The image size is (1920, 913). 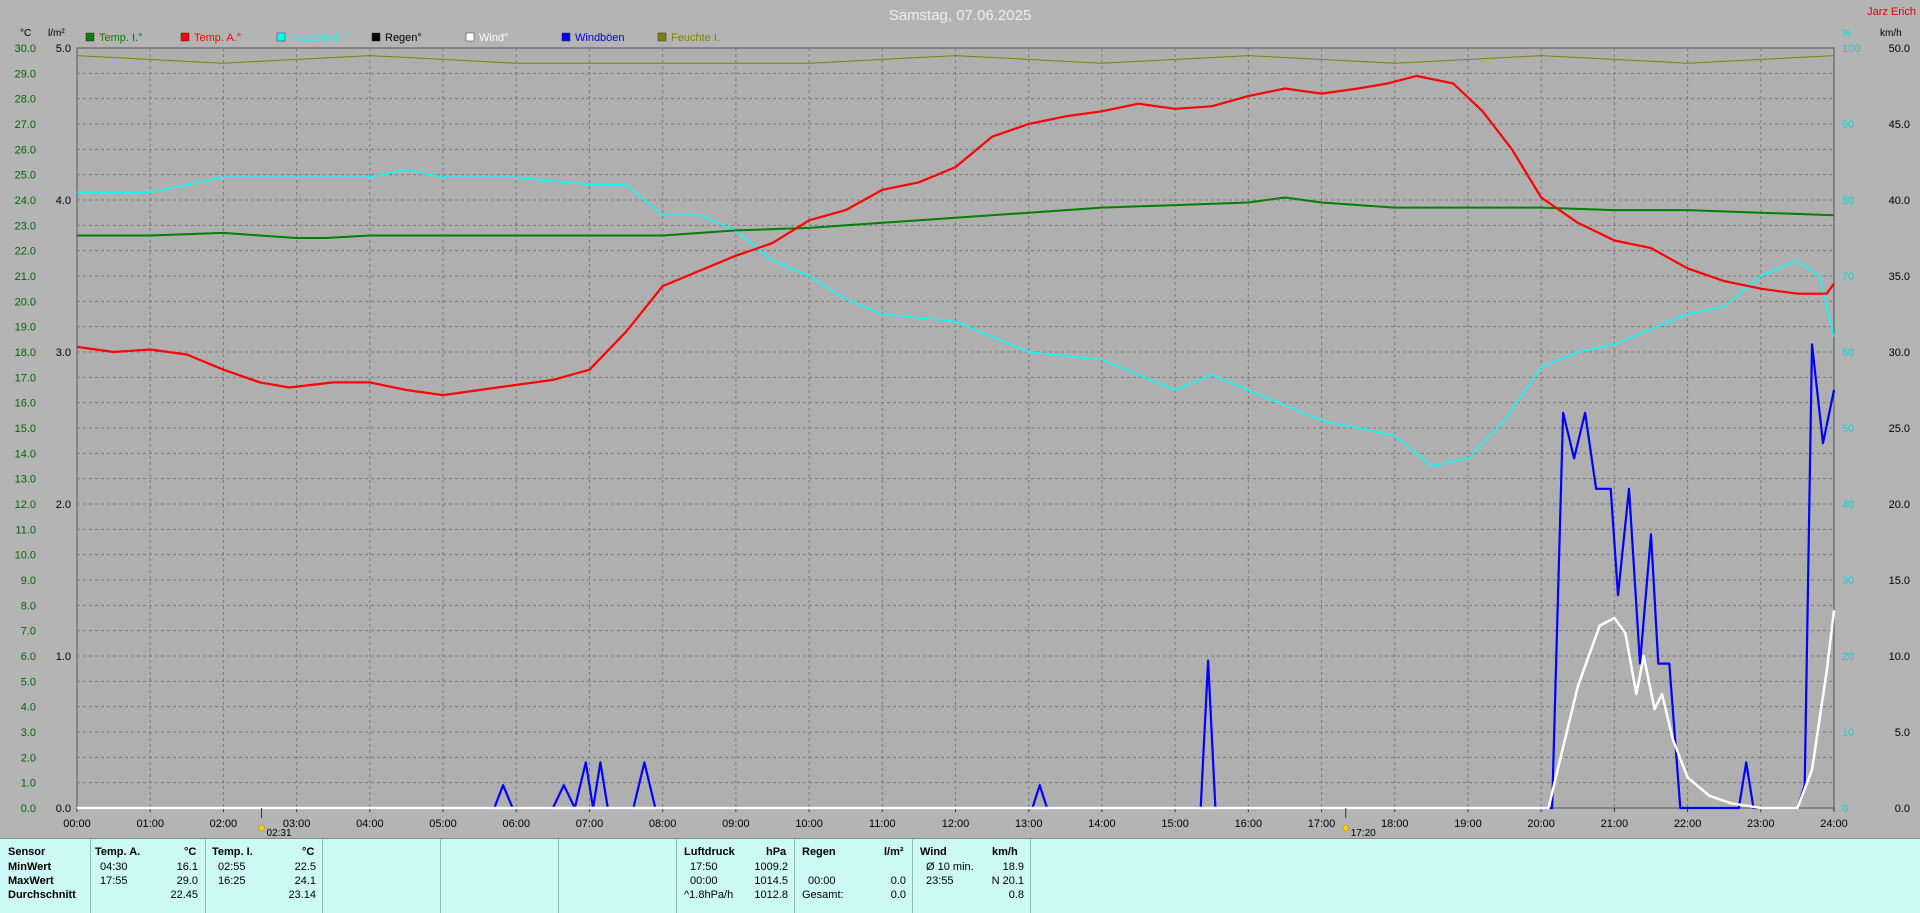 What do you see at coordinates (736, 824) in the screenshot?
I see `x-tick-label: 09:00` at bounding box center [736, 824].